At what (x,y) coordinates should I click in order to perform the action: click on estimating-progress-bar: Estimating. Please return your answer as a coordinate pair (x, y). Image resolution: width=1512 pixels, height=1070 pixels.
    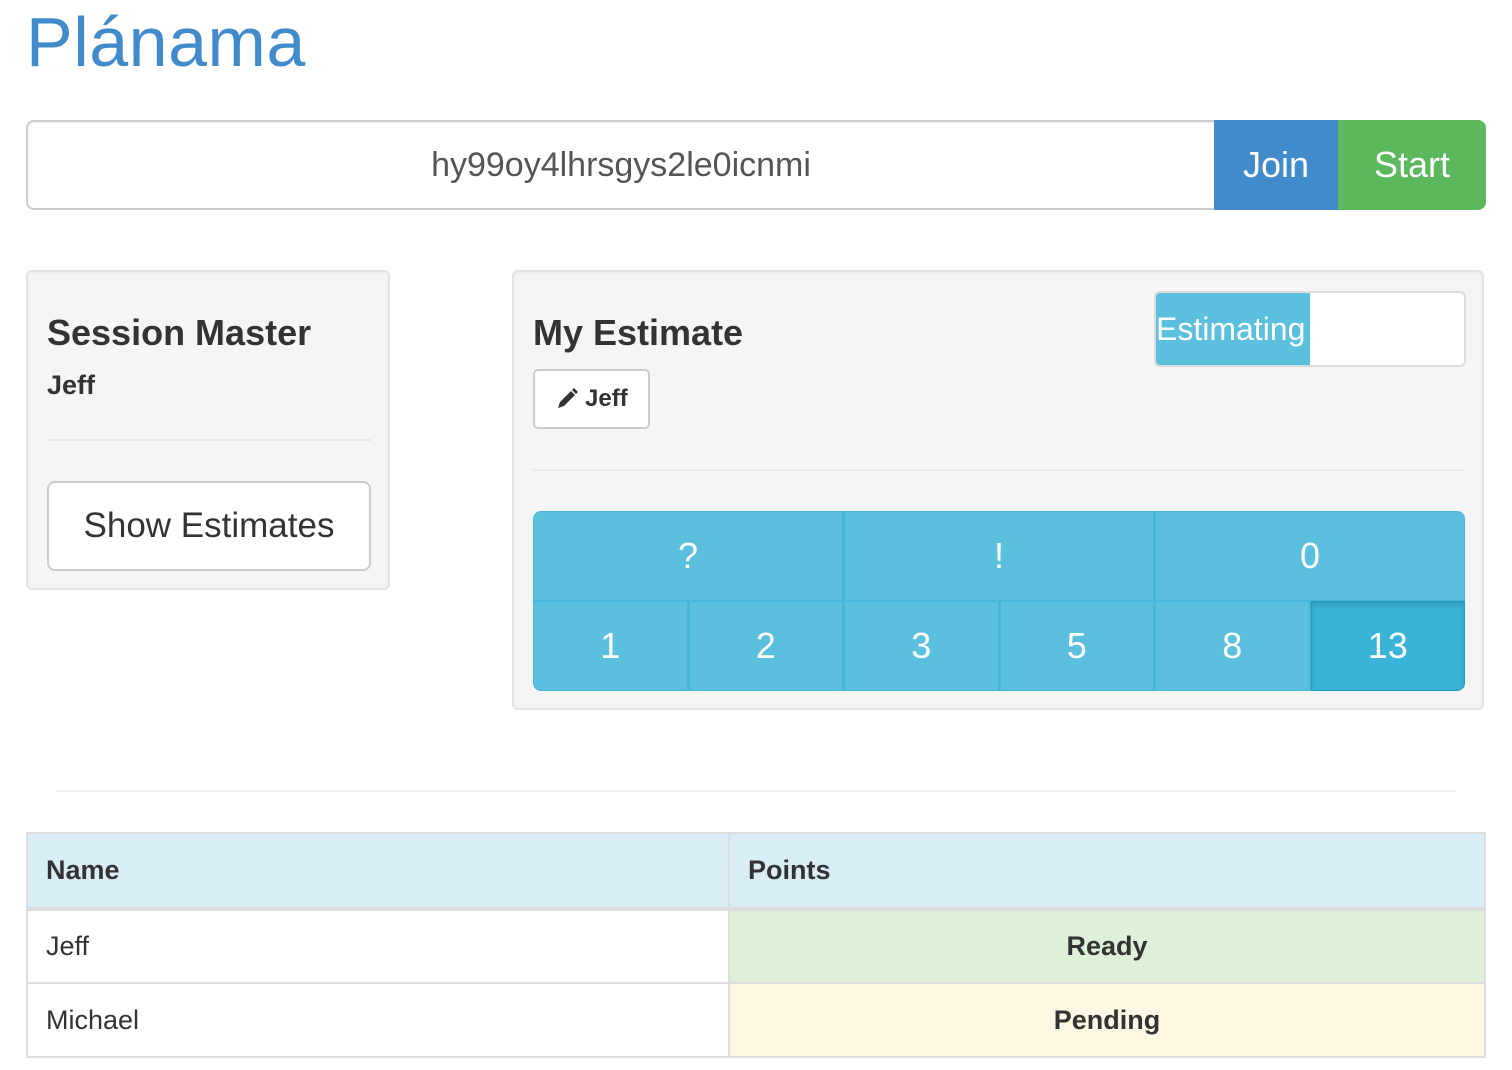
    Looking at the image, I should click on (1233, 329).